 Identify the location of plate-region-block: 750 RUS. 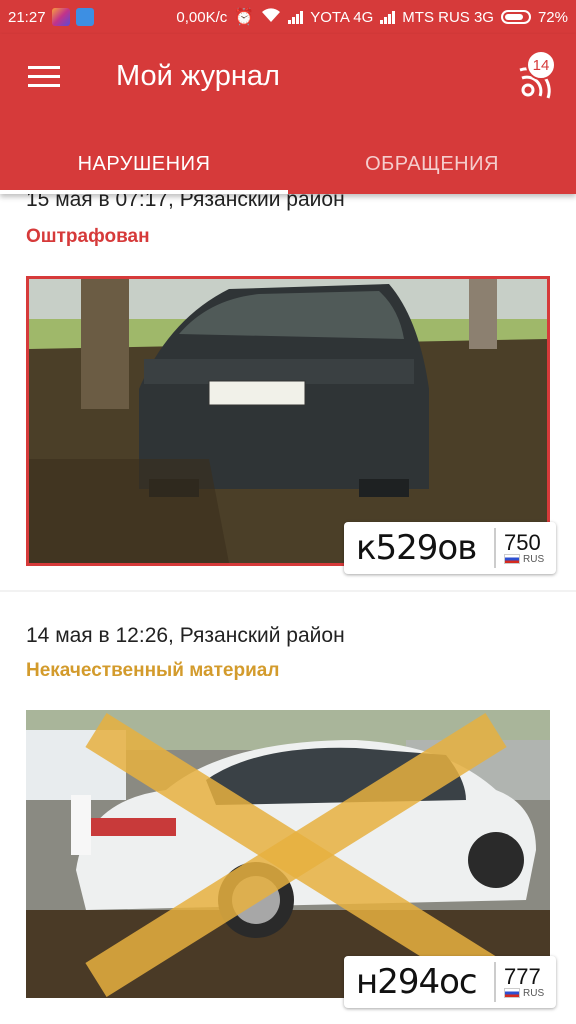
(519, 548).